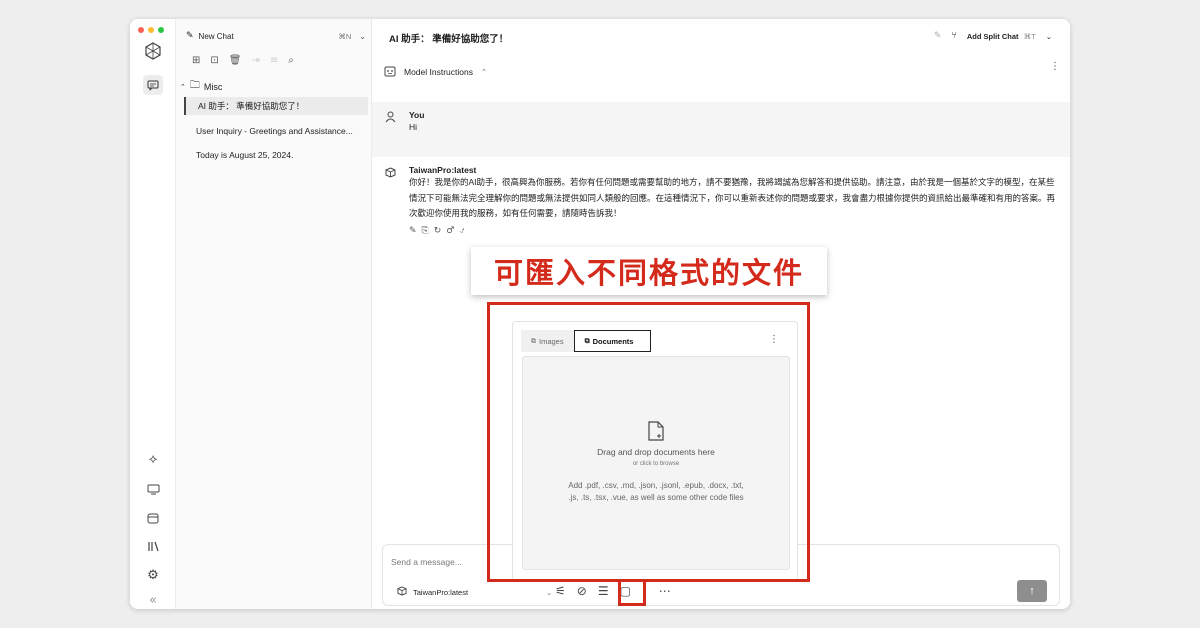 This screenshot has width=1200, height=628. Describe the element at coordinates (153, 575) in the screenshot. I see `settings-gear-icon: ⚙` at that location.